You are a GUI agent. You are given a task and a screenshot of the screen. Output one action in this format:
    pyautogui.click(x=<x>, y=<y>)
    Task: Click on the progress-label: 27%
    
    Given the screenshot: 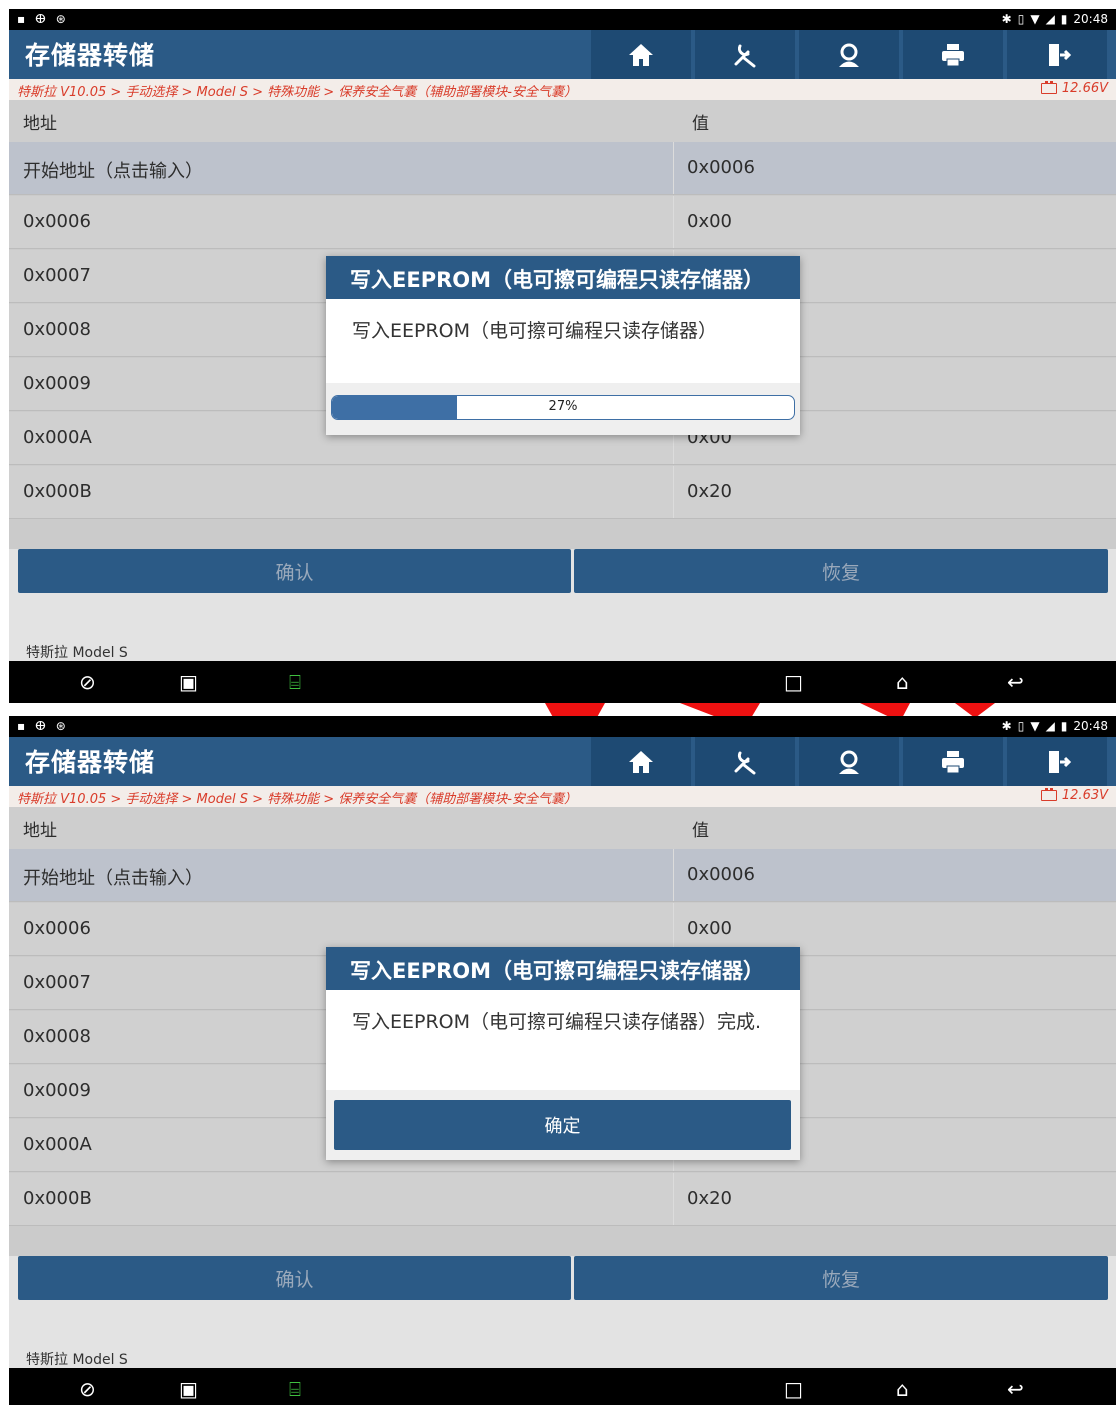 What is the action you would take?
    pyautogui.click(x=563, y=406)
    